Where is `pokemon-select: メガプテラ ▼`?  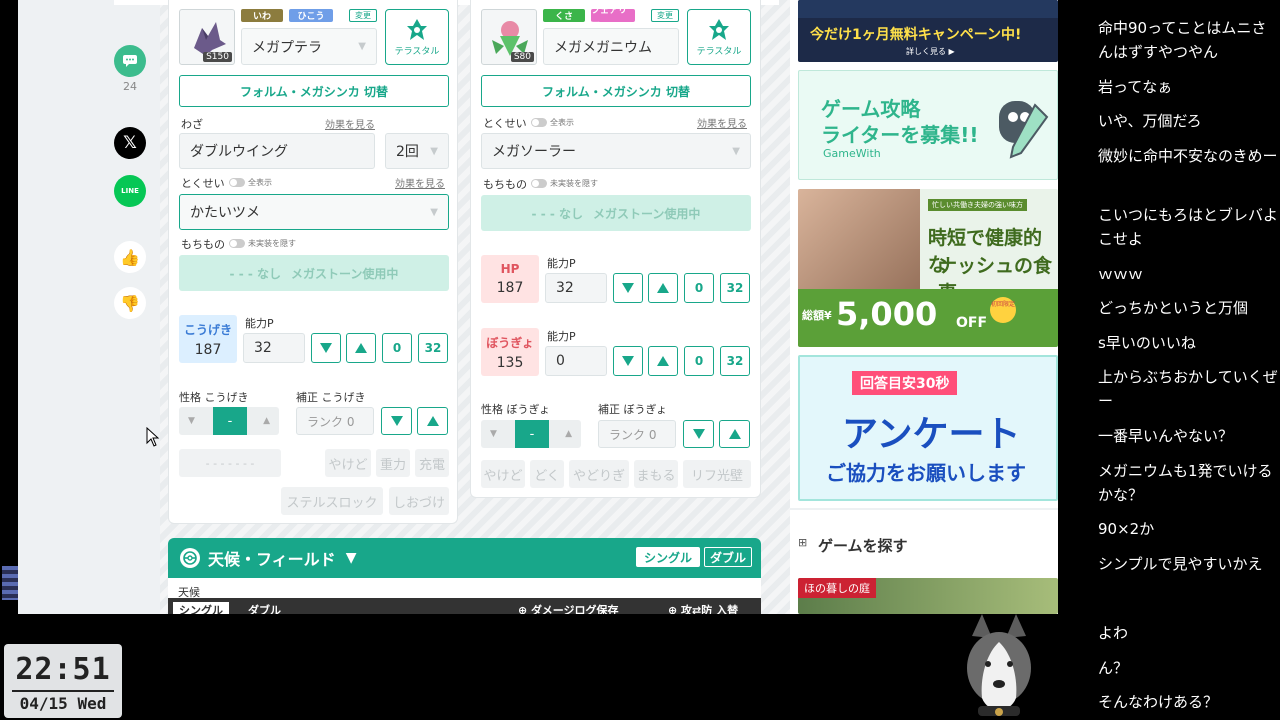
pokemon-select: メガプテラ ▼ is located at coordinates (309, 46).